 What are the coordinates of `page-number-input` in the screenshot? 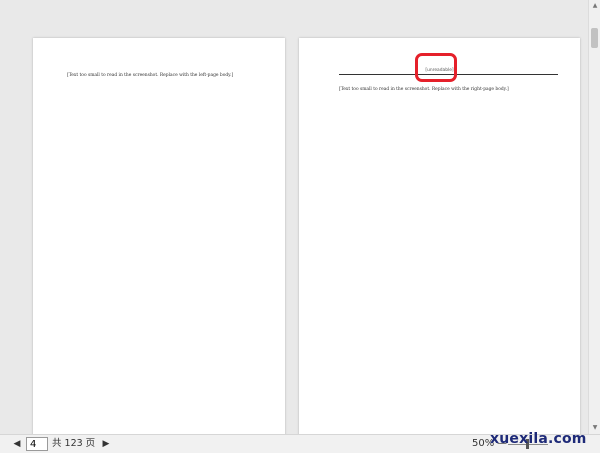 It's located at (37, 444).